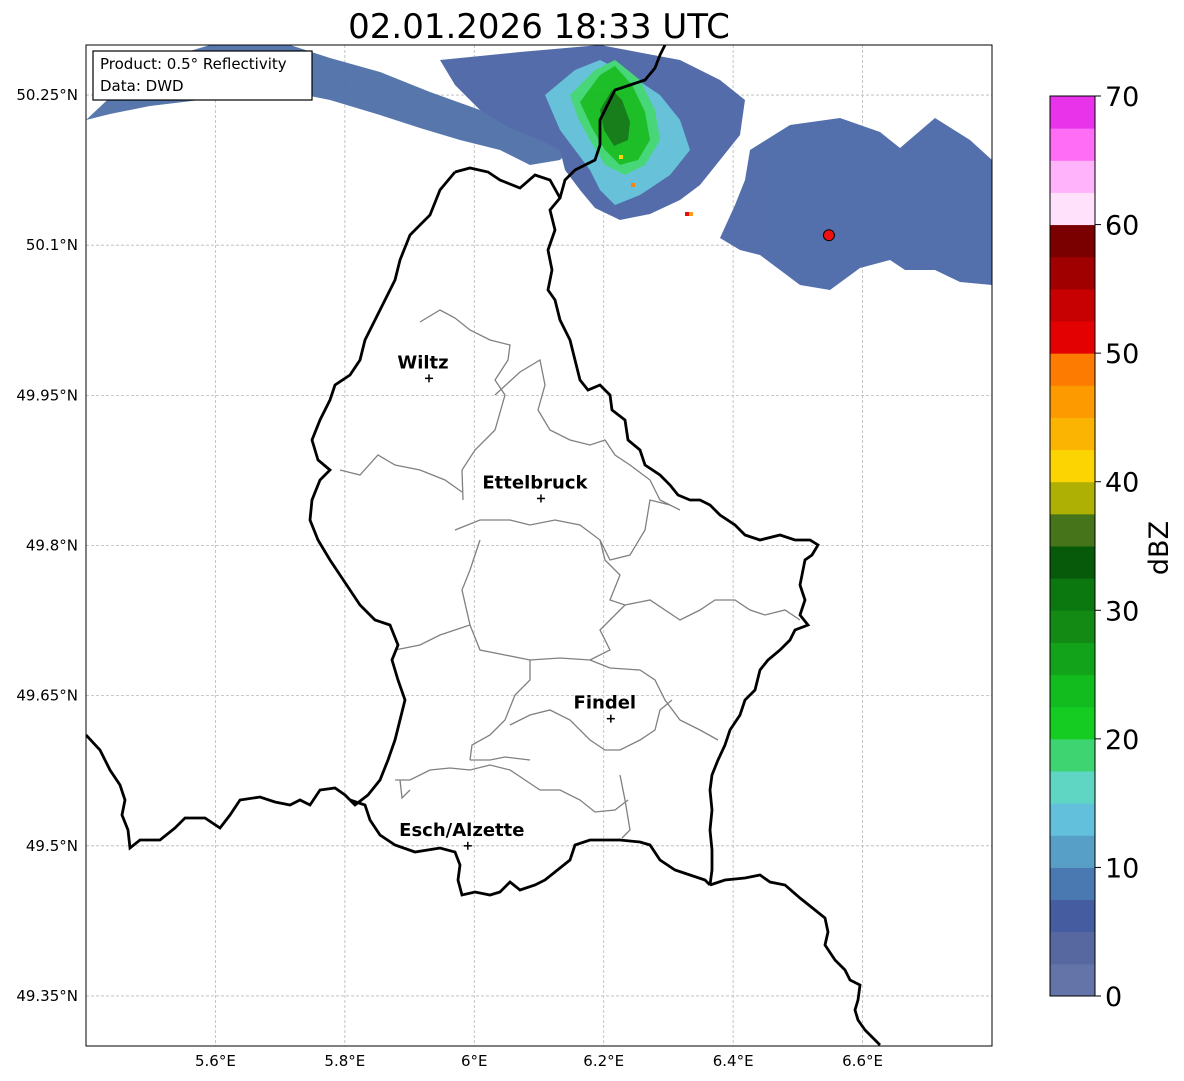 Image resolution: width=1184 pixels, height=1081 pixels. What do you see at coordinates (1113, 997) in the screenshot?
I see `colorbar-tick-label: 0` at bounding box center [1113, 997].